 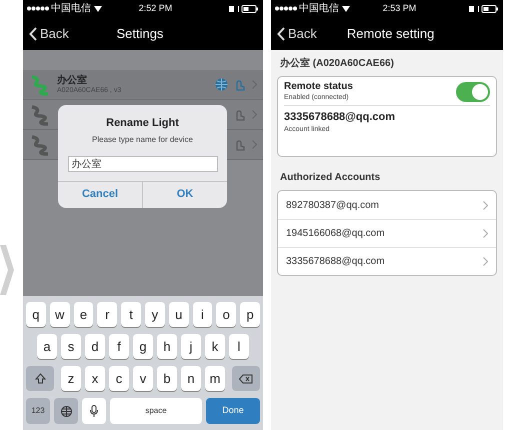 What do you see at coordinates (191, 346) in the screenshot?
I see `keyboard-key: j` at bounding box center [191, 346].